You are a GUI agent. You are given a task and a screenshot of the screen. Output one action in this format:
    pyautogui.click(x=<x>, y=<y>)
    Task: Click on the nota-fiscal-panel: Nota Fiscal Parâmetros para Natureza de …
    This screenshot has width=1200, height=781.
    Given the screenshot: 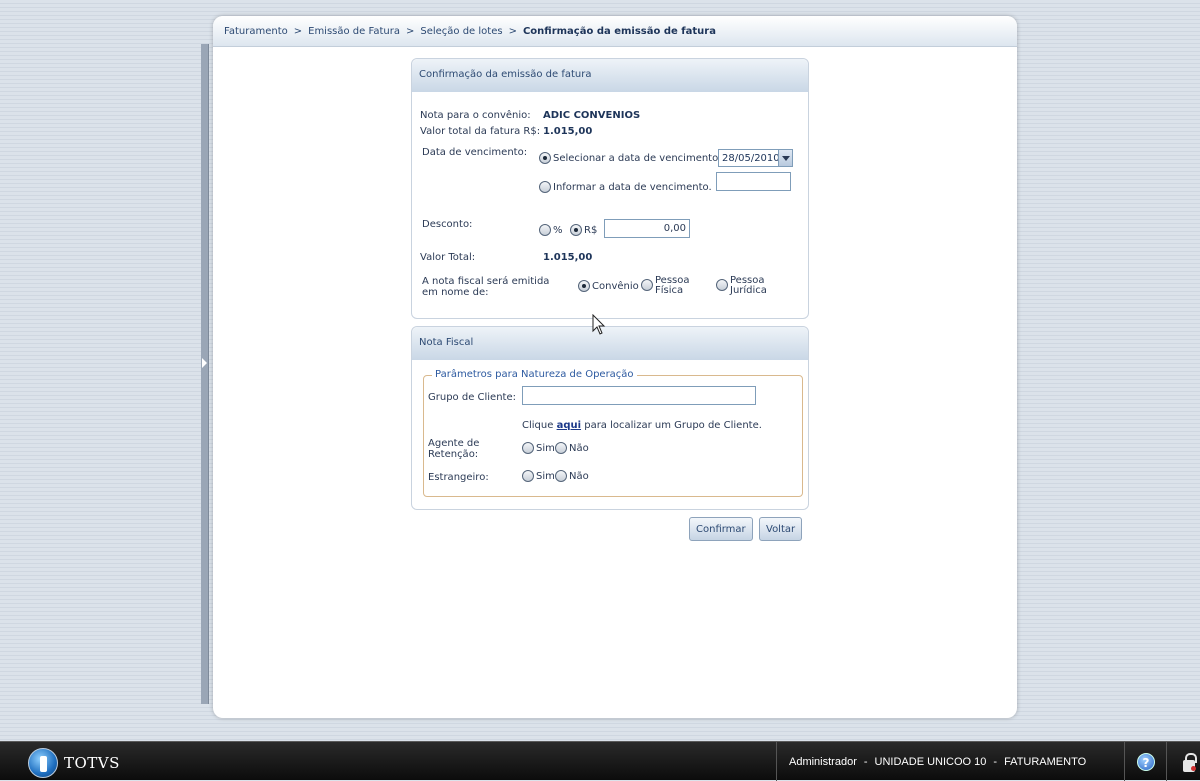 What is the action you would take?
    pyautogui.click(x=610, y=418)
    